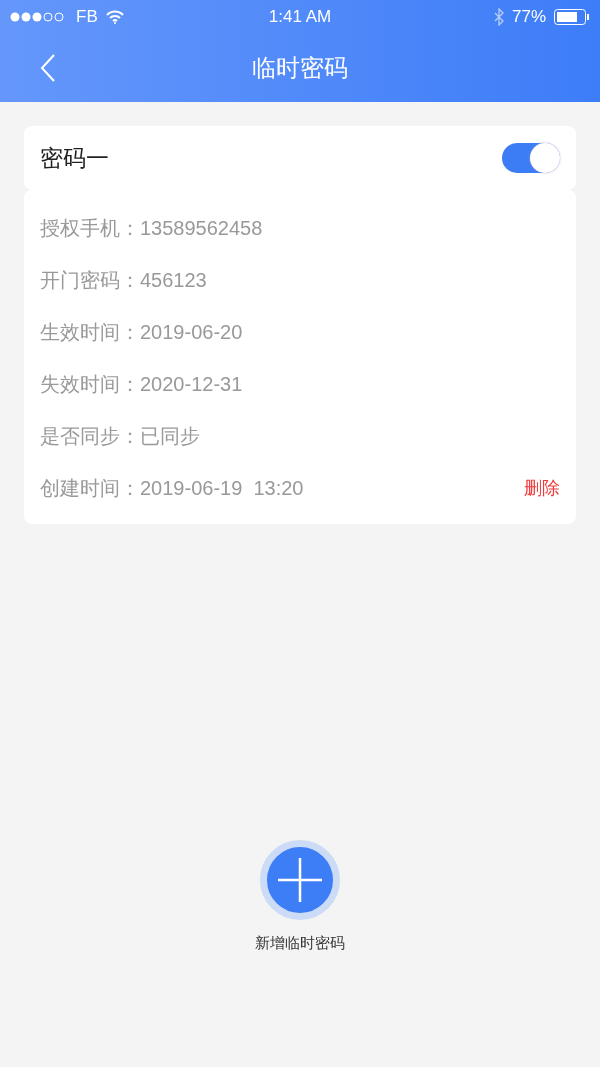 The height and width of the screenshot is (1067, 600). Describe the element at coordinates (498, 17) in the screenshot. I see `bluetooth-icon` at that location.